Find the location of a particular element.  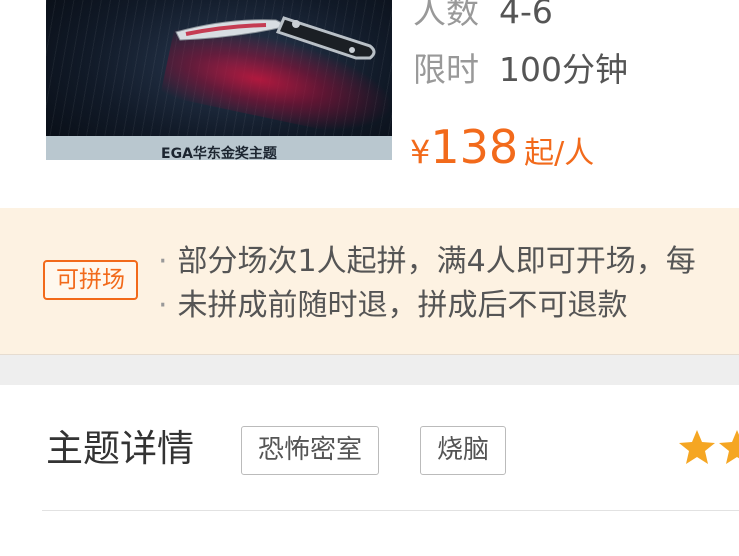

players-count-label: 人数 is located at coordinates (446, 15).